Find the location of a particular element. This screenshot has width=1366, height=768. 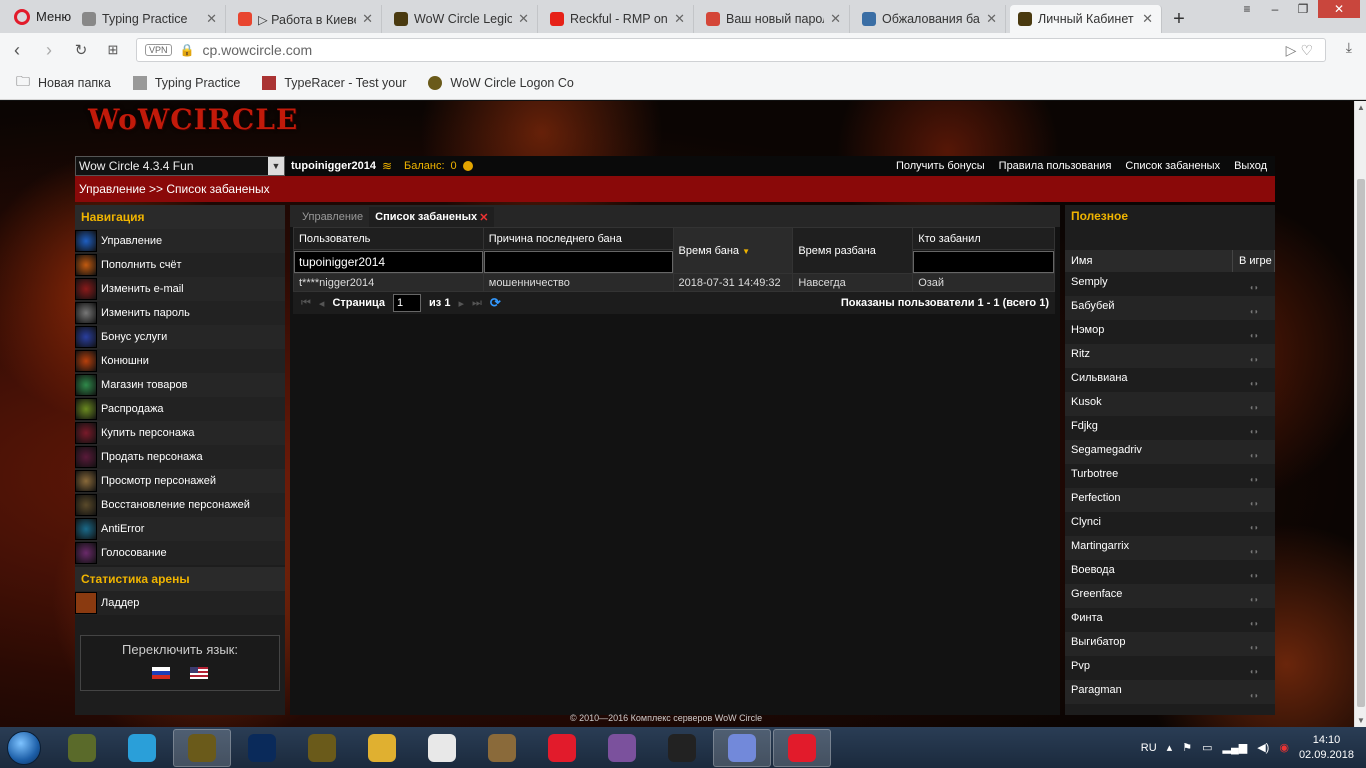

browser-tab: Typing Practice ✕ is located at coordinates (150, 19).